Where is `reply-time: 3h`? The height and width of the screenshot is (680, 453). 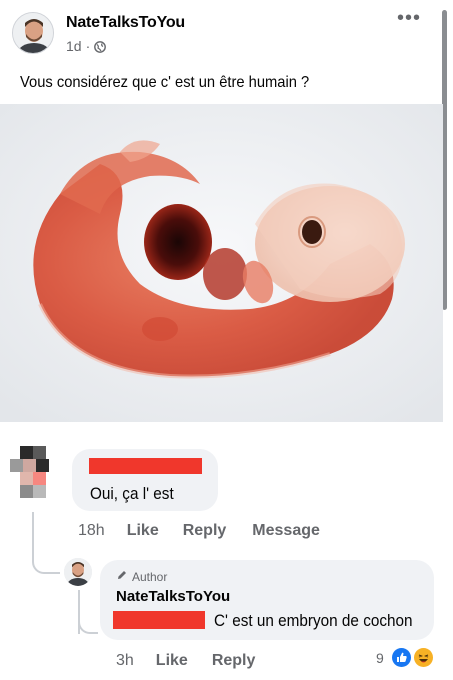 reply-time: 3h is located at coordinates (125, 661).